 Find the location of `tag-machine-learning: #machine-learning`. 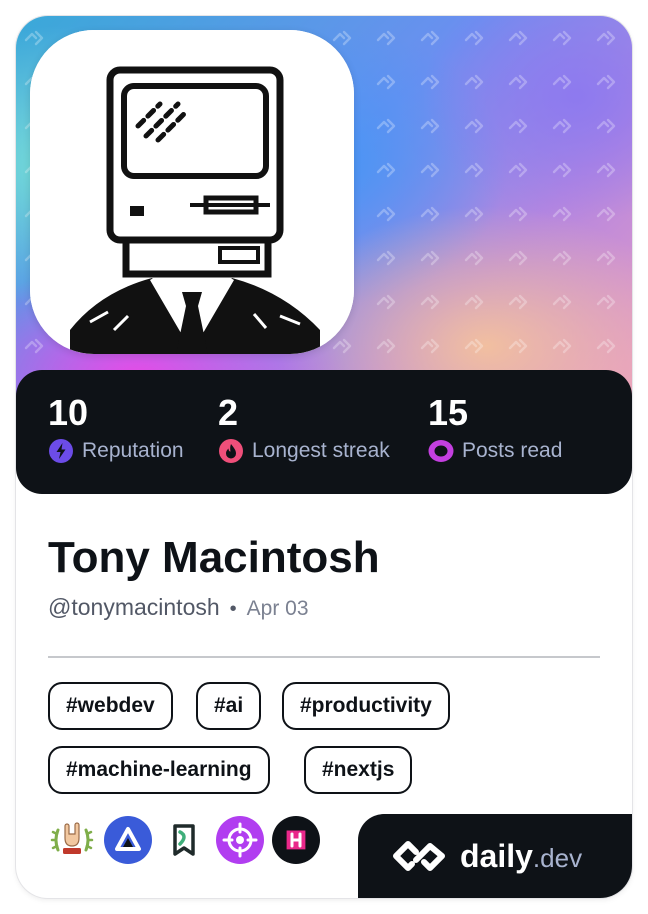

tag-machine-learning: #machine-learning is located at coordinates (159, 770).